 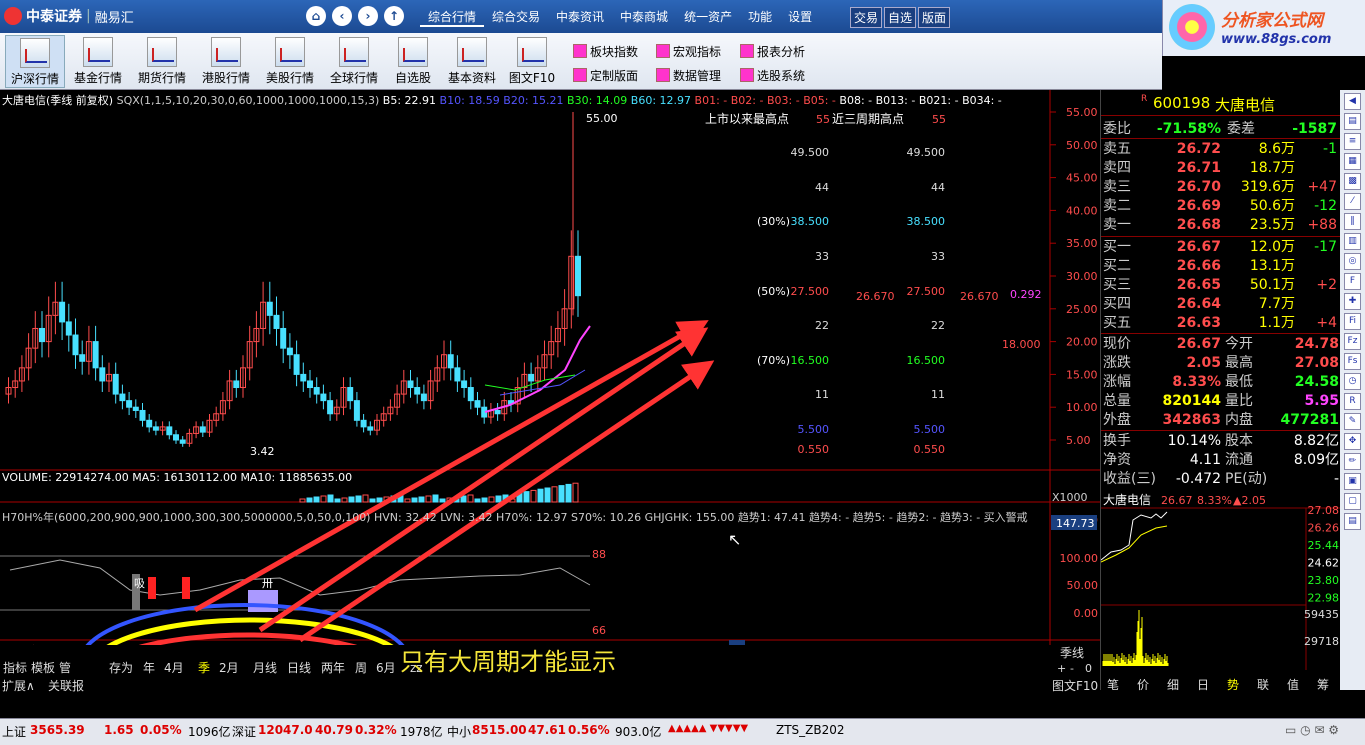 What do you see at coordinates (772, 51) in the screenshot?
I see `report-link: 报表分析` at bounding box center [772, 51].